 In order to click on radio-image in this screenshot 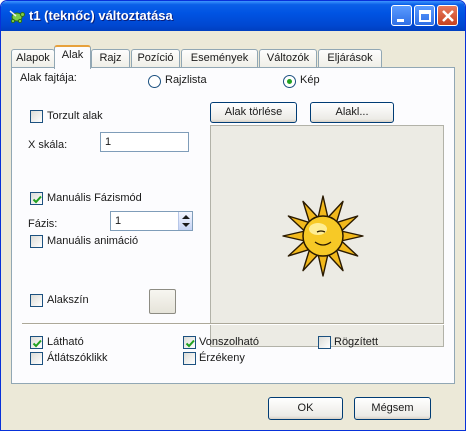, I will do `click(289, 81)`.